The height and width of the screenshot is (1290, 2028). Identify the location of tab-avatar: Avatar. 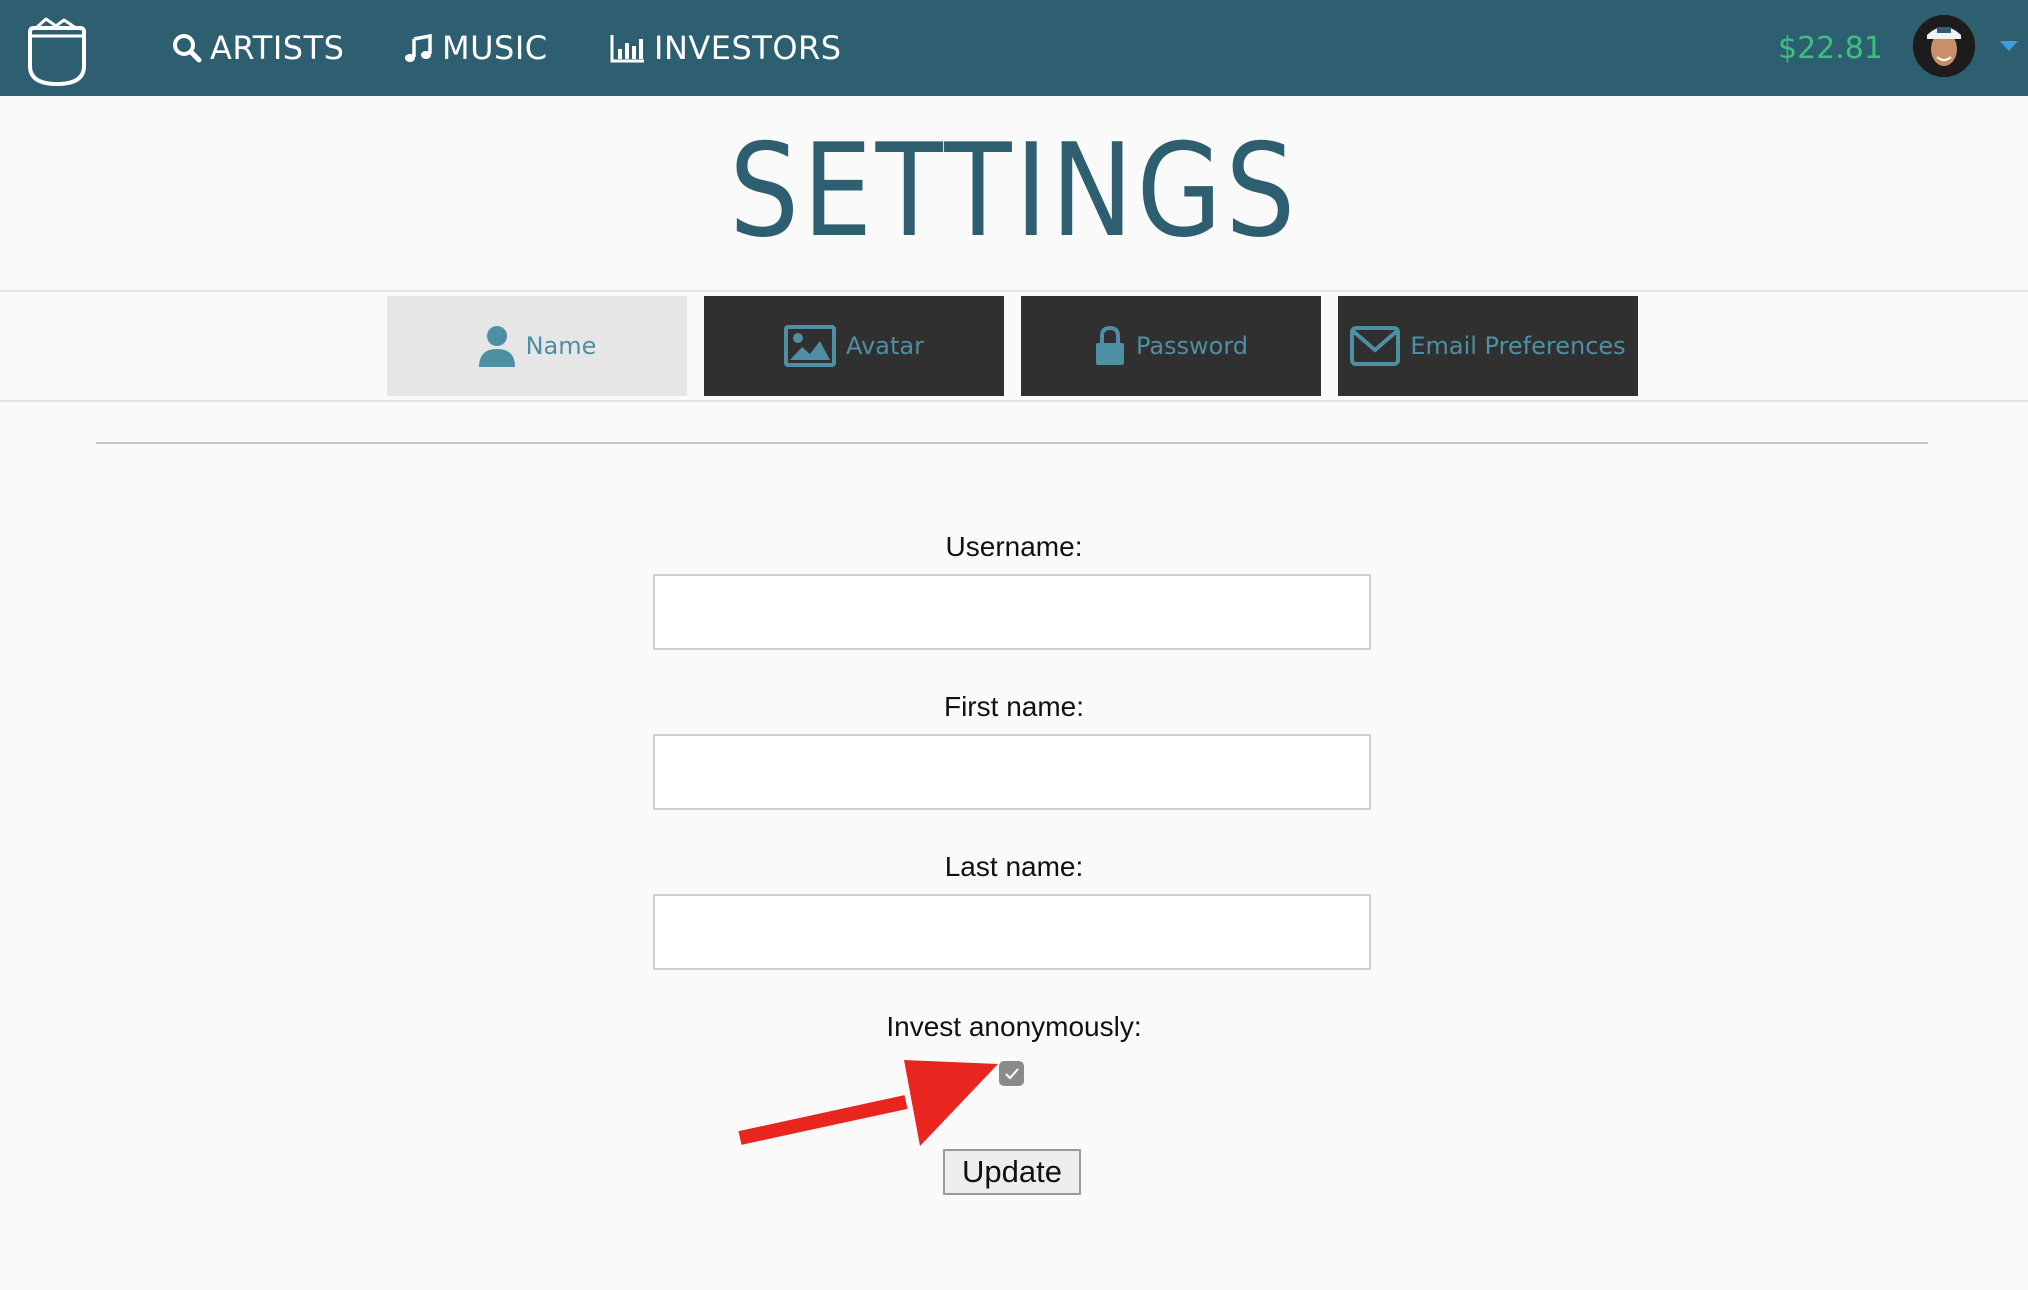
(854, 346).